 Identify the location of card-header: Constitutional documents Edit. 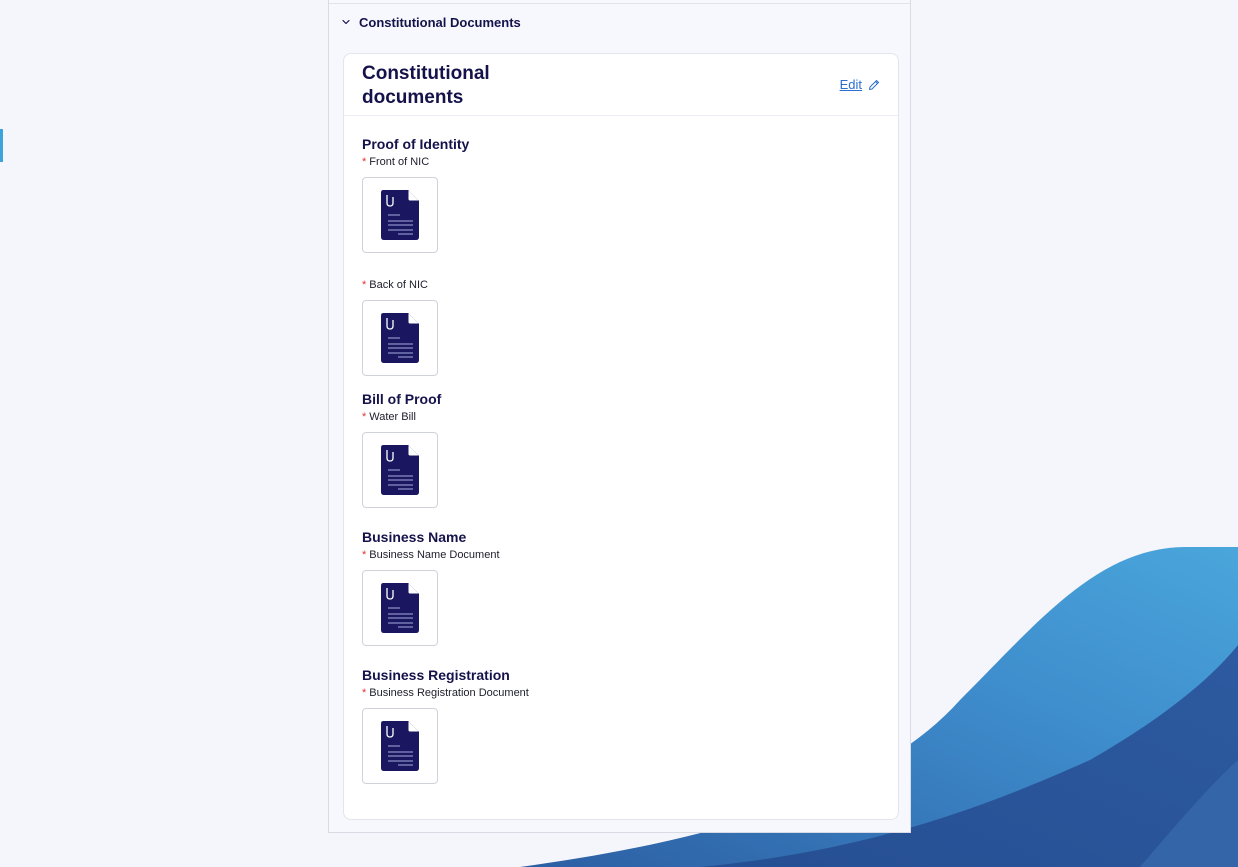
(621, 85).